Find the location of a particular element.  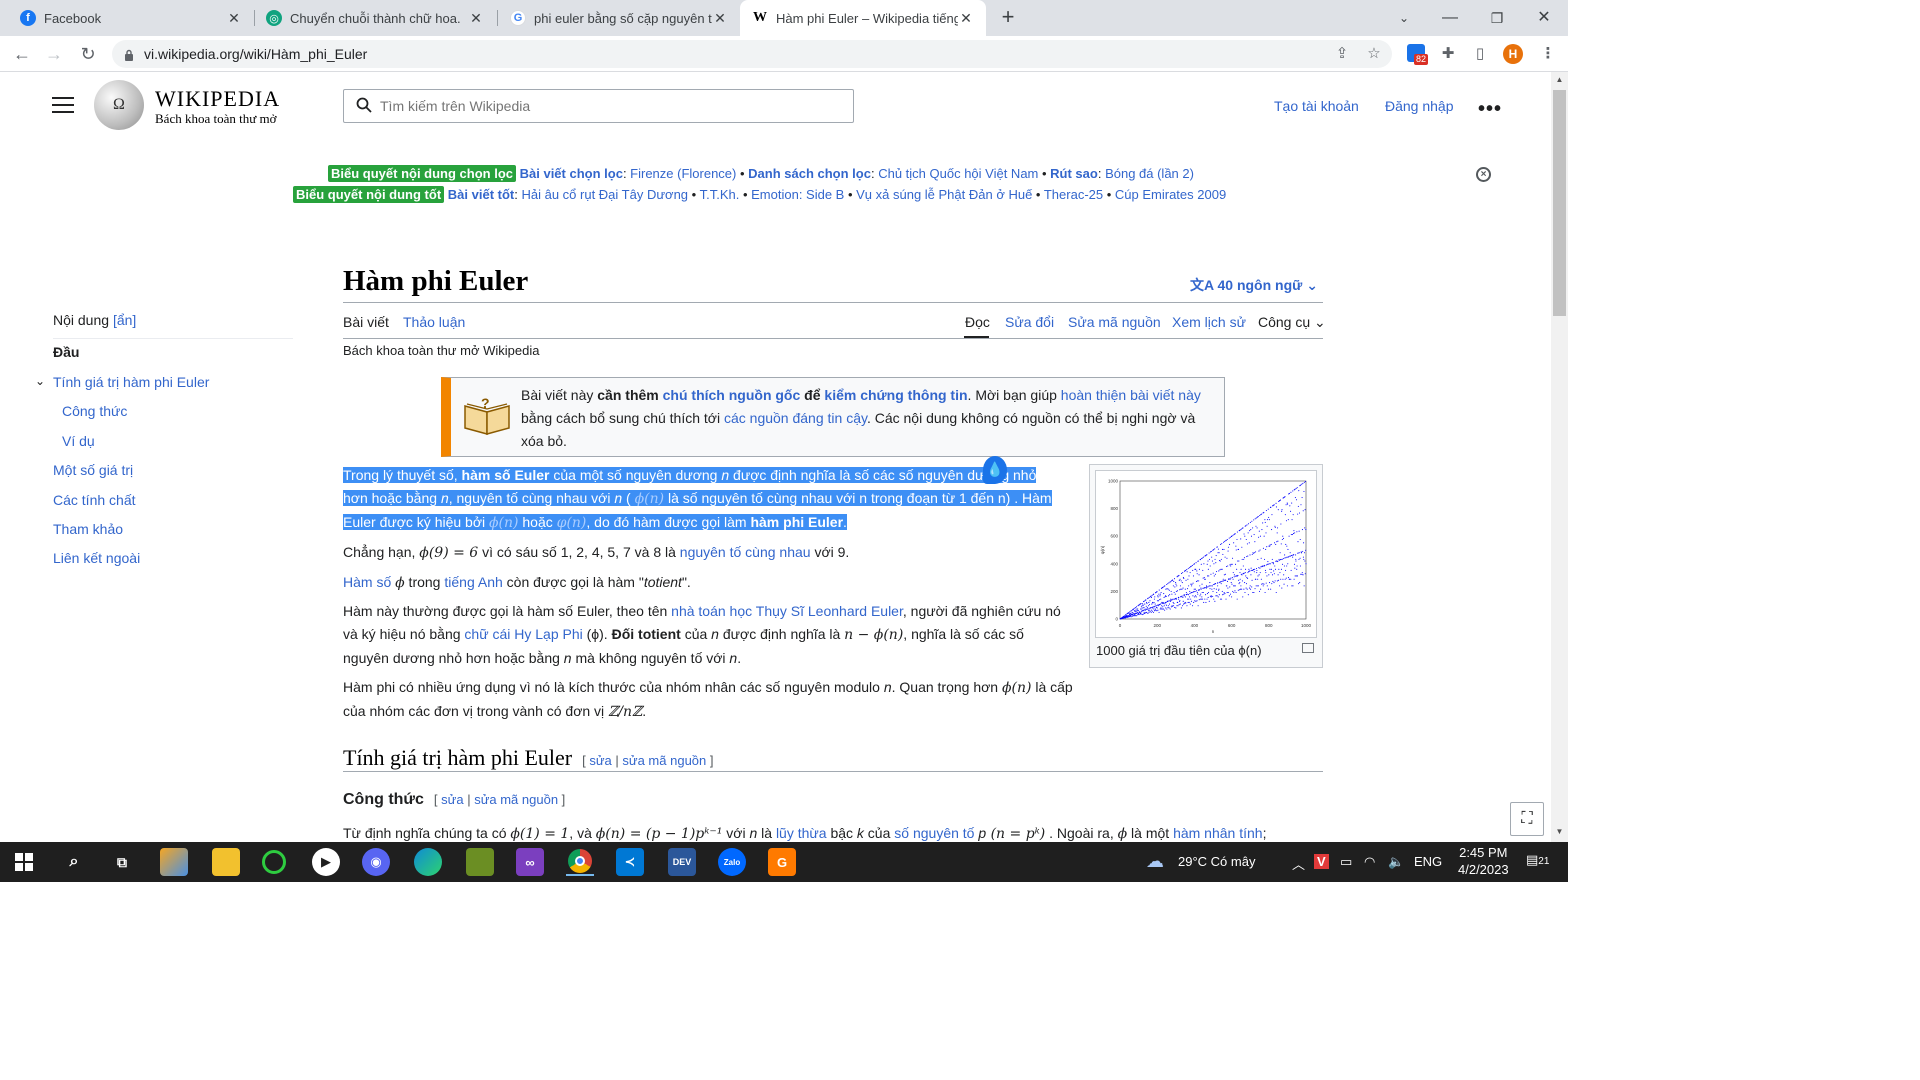

citation-link: chú thích nguồn gốc is located at coordinates (732, 395).